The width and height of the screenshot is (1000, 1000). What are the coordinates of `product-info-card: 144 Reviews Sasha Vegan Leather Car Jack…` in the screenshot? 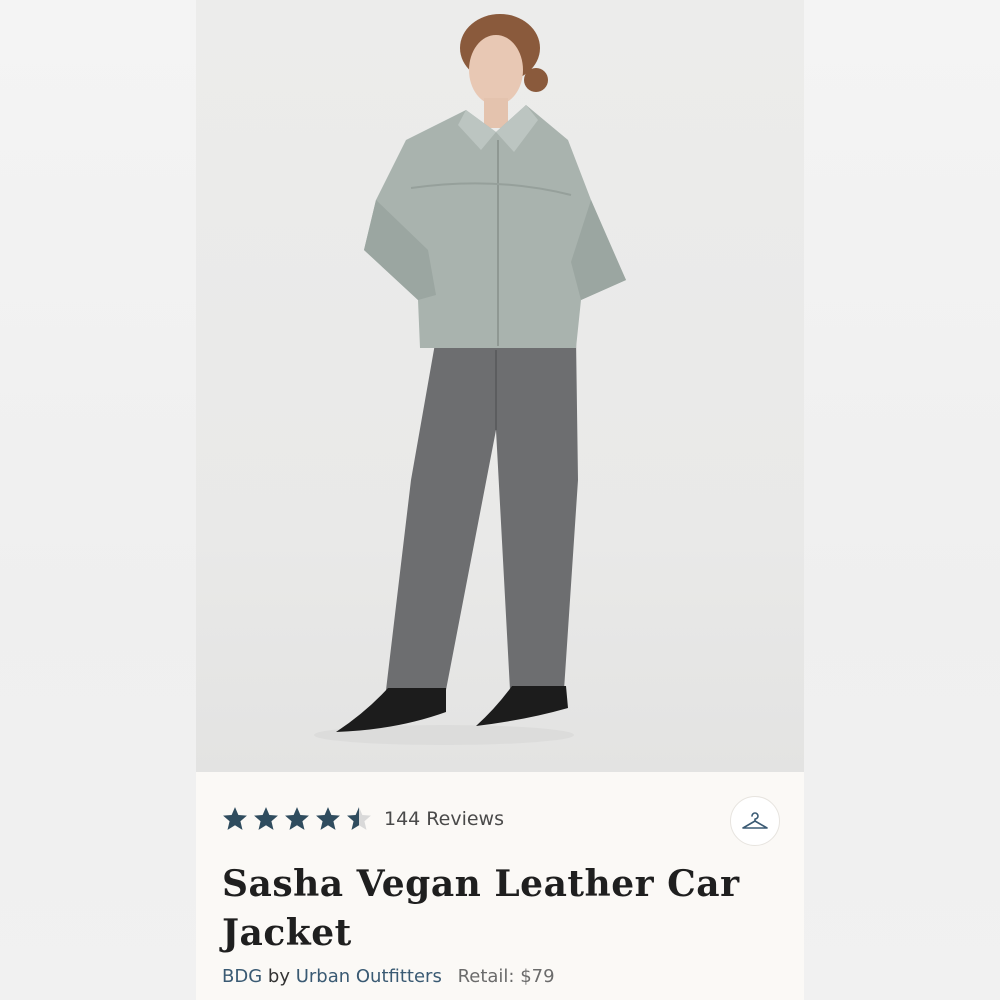 It's located at (500, 886).